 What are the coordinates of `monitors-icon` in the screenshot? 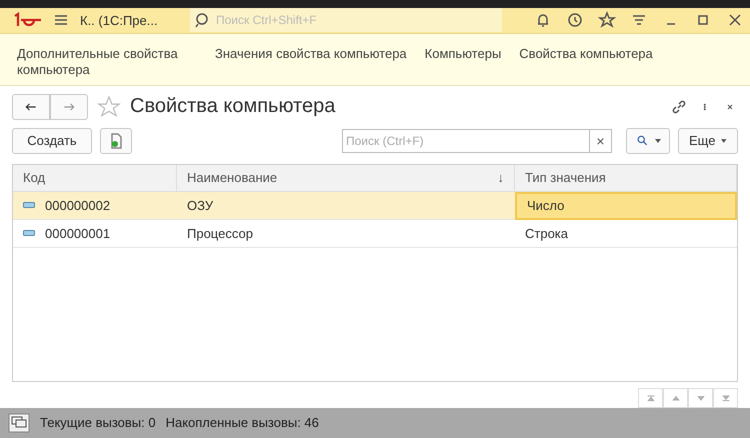 It's located at (19, 422).